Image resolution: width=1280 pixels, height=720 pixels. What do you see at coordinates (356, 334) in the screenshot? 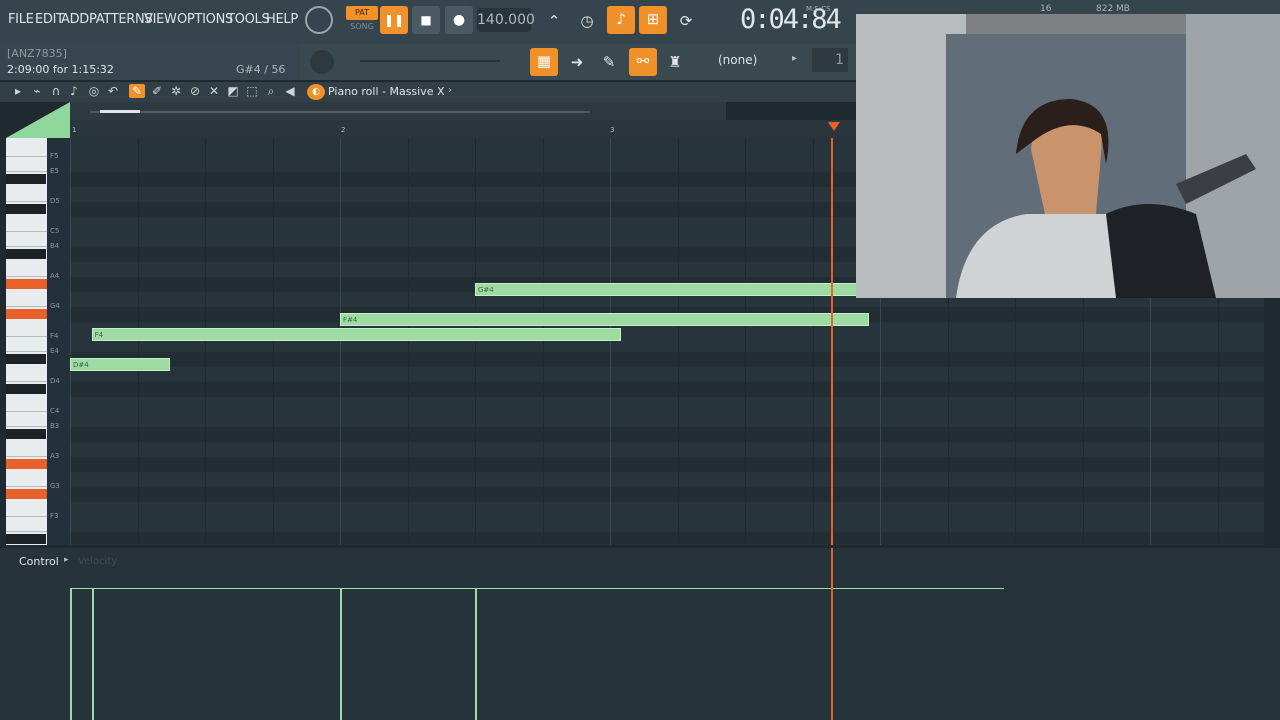
I see `note: F4` at bounding box center [356, 334].